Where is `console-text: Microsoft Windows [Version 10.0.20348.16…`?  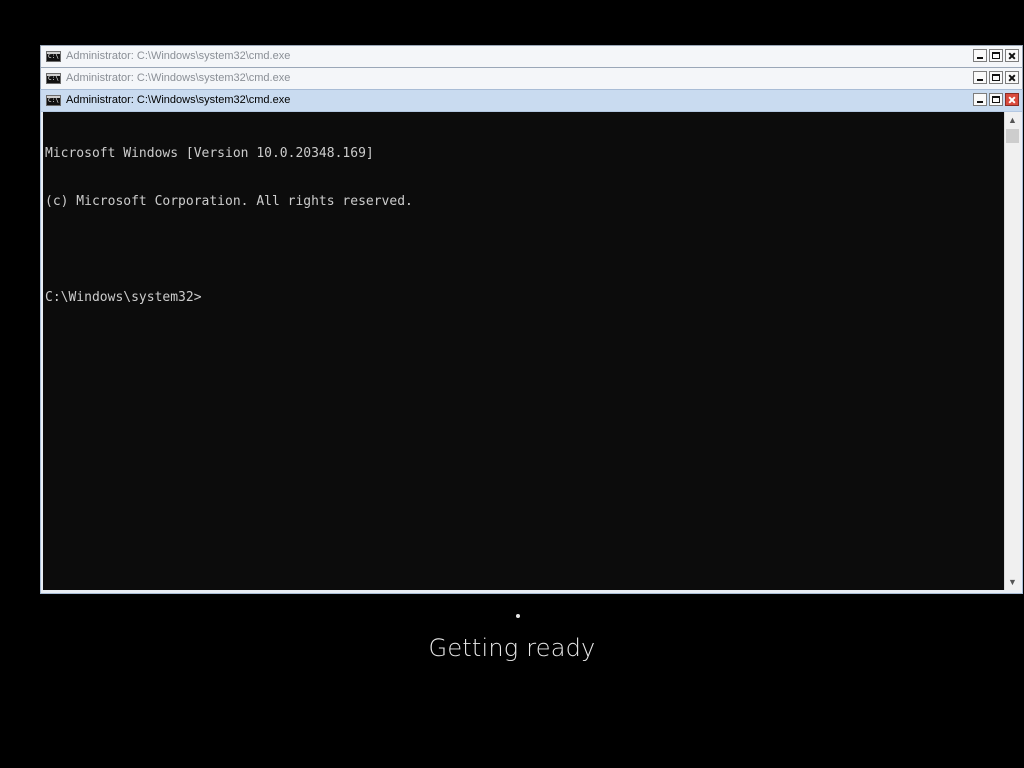
console-text: Microsoft Windows [Version 10.0.20348.16… is located at coordinates (229, 226).